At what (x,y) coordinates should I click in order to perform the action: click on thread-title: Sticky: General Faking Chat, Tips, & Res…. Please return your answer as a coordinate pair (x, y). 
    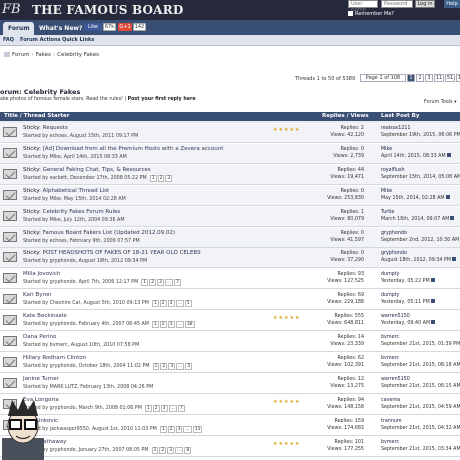
    Looking at the image, I should click on (87, 170).